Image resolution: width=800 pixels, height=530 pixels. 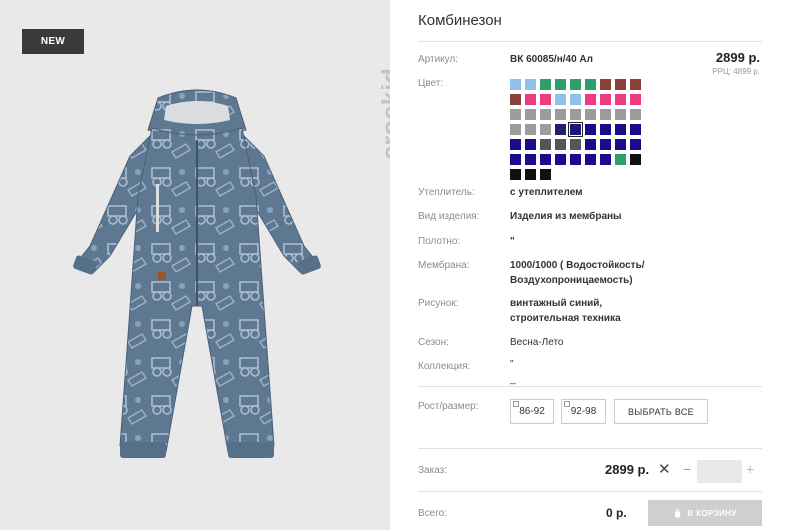 What do you see at coordinates (532, 411) in the screenshot?
I see `size-option-86-92: 86-92` at bounding box center [532, 411].